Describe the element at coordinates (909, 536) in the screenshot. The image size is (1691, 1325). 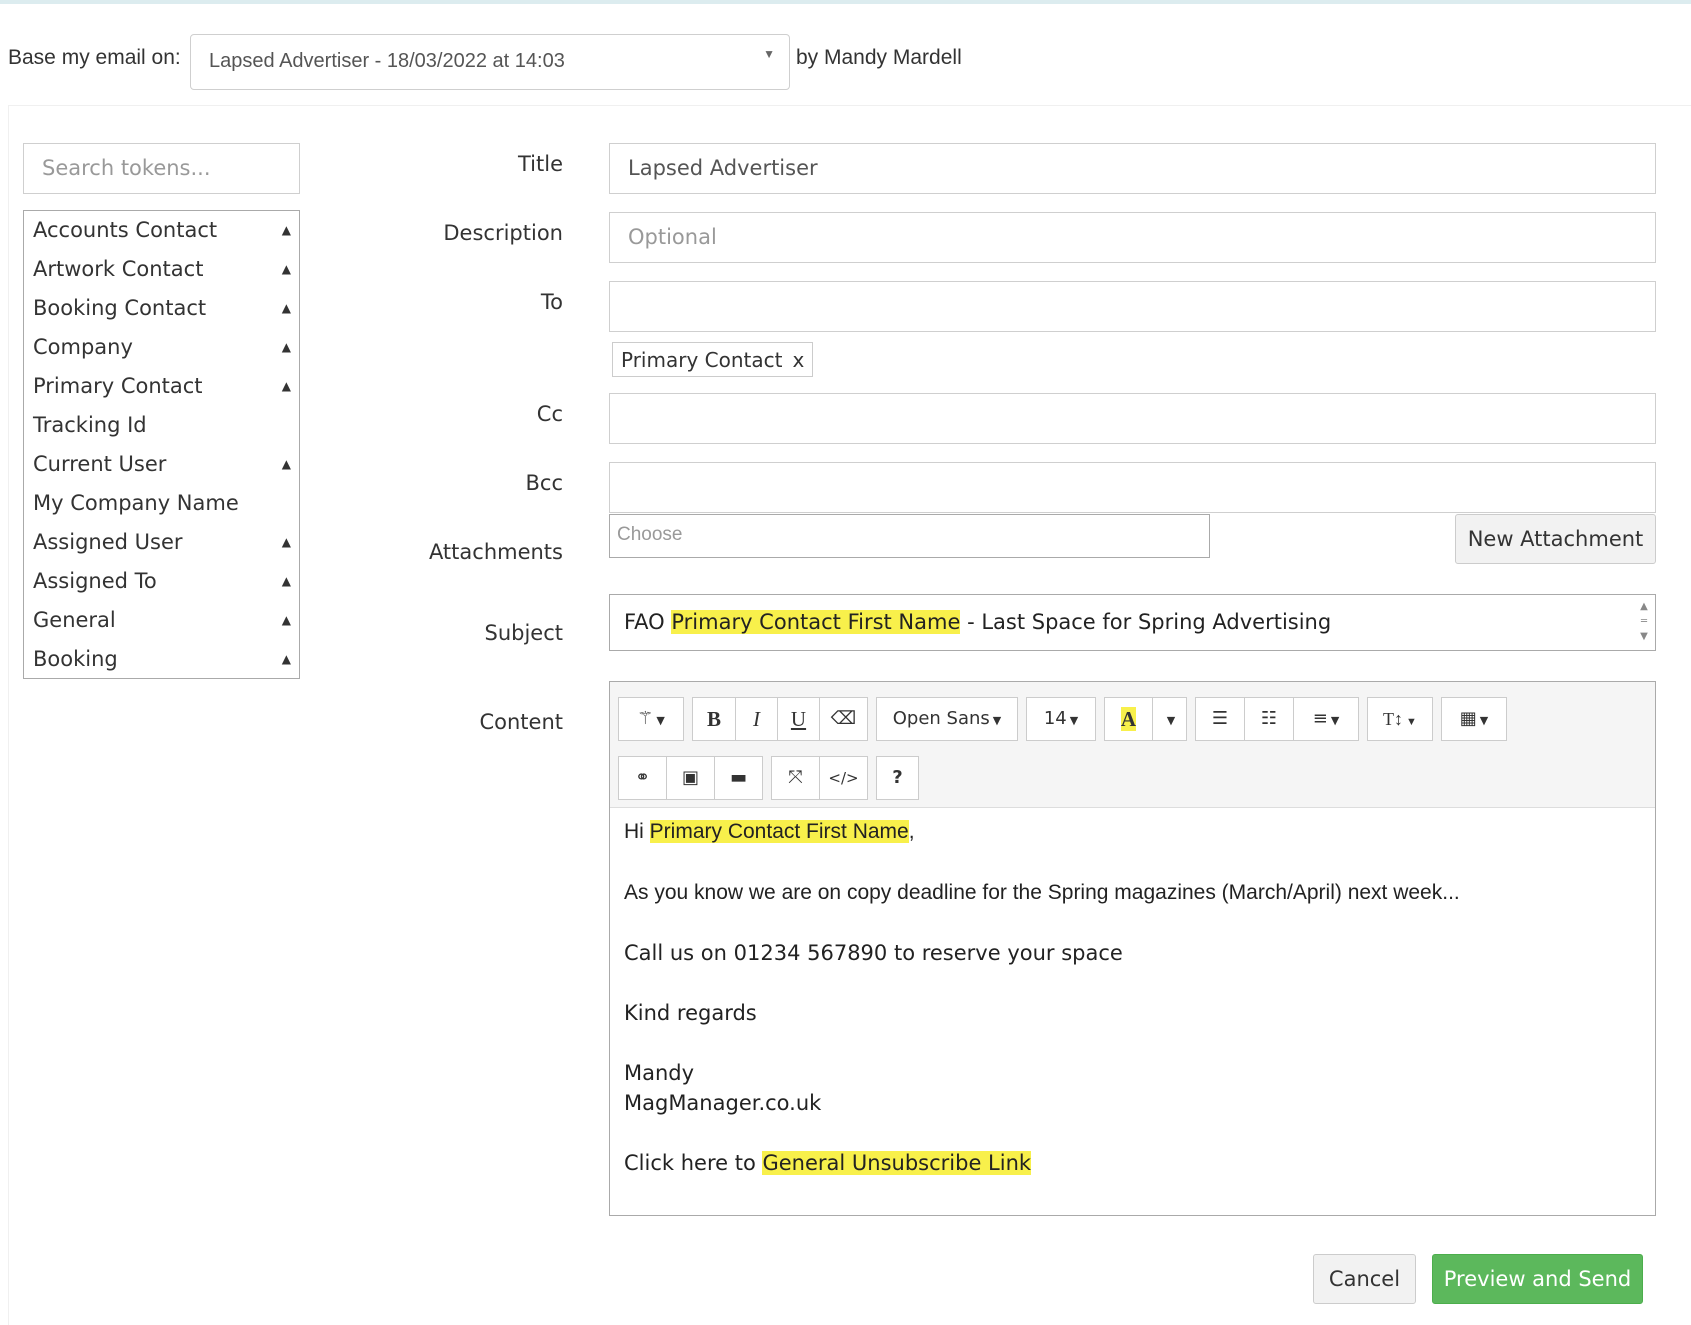
I see `attachment-select: Choose` at that location.